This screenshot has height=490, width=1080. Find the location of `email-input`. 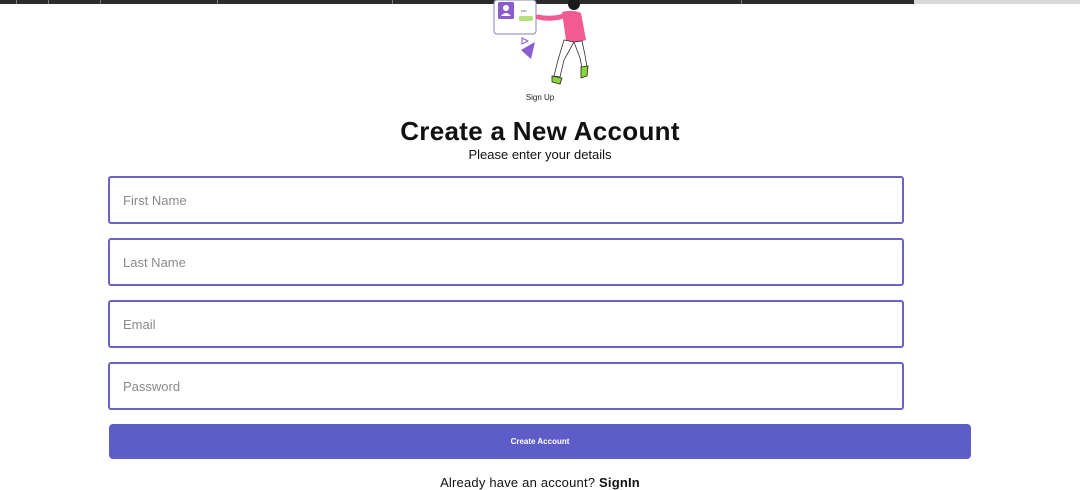

email-input is located at coordinates (506, 324).